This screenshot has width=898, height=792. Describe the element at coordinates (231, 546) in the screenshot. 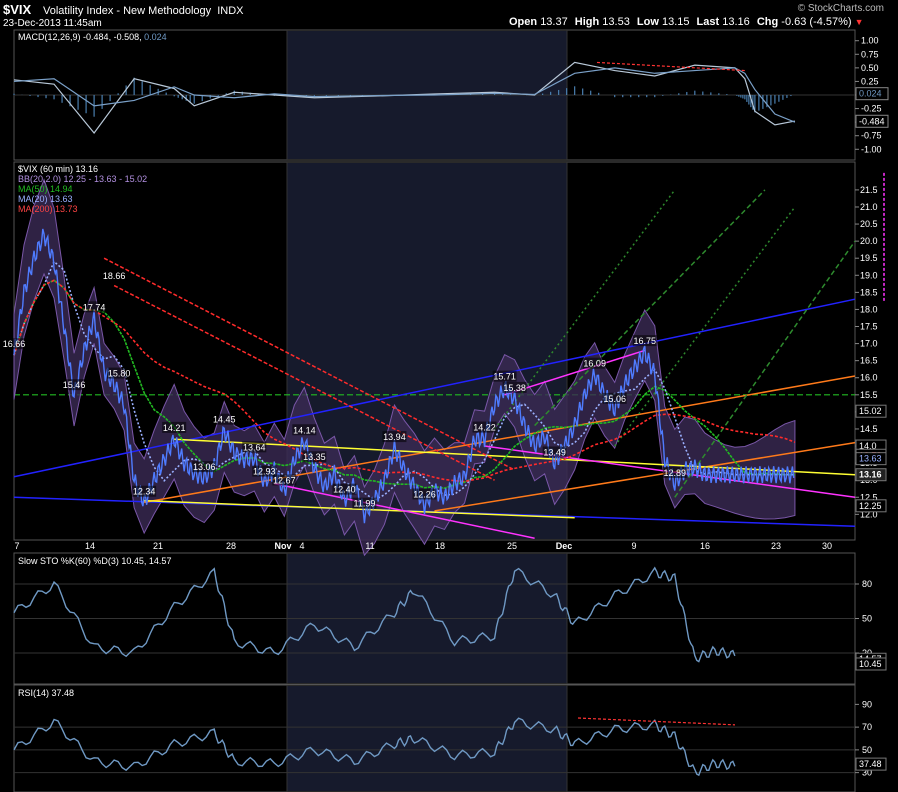

I see `price-xtick-label: 28` at that location.